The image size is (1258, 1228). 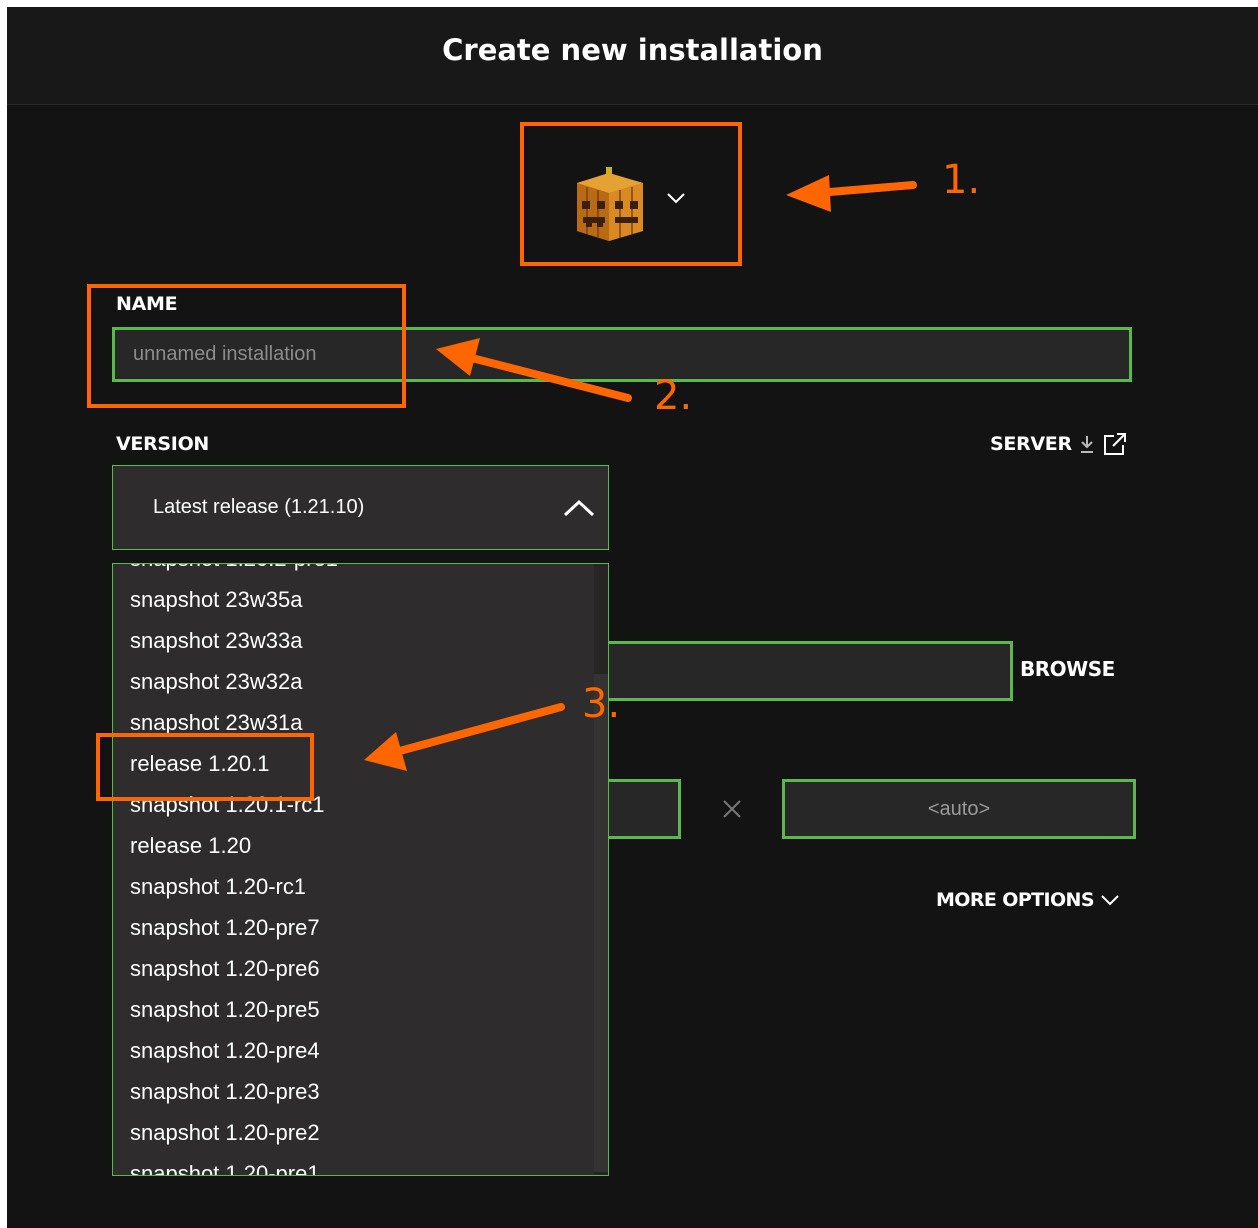 I want to click on game-directory-input, so click(x=790, y=671).